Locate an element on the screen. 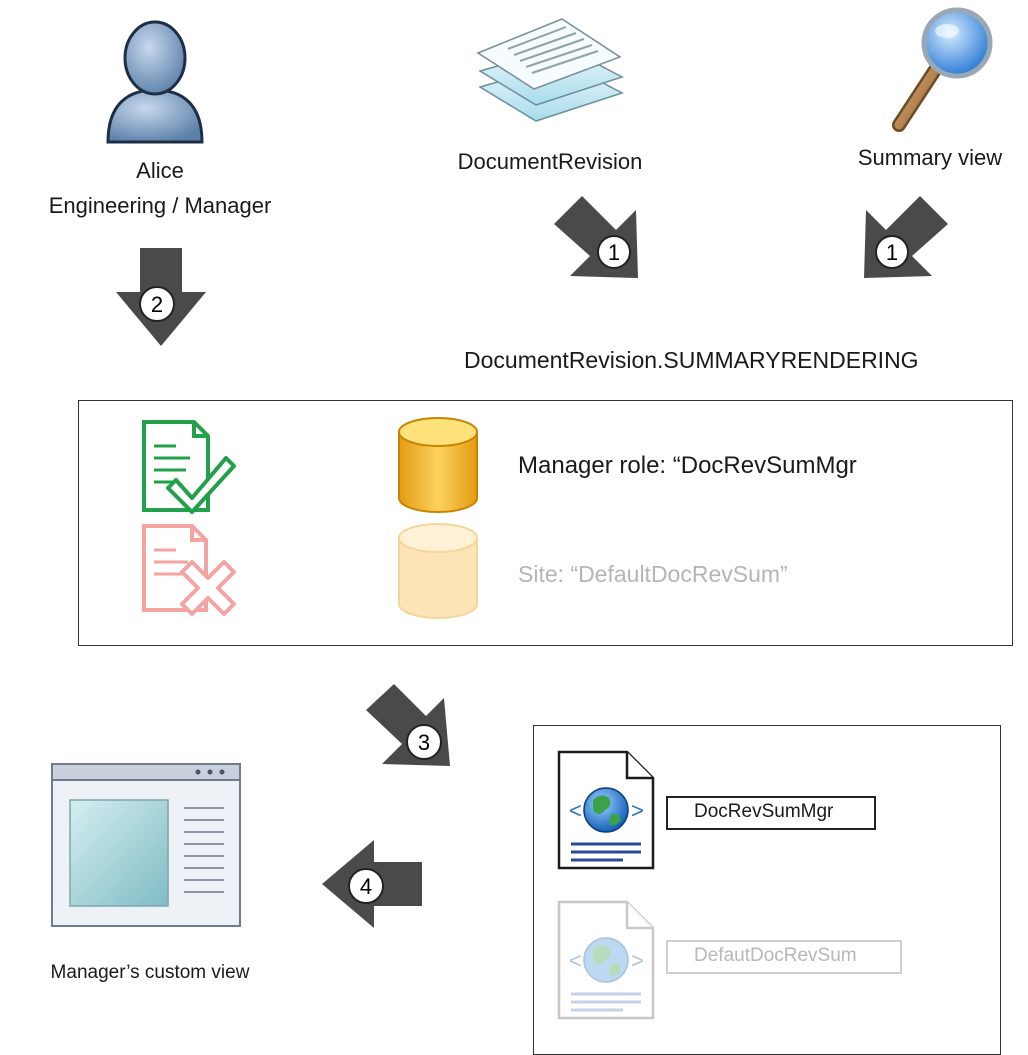 Image resolution: width=1028 pixels, height=1055 pixels. step-2-arrow: 2 is located at coordinates (161, 297).